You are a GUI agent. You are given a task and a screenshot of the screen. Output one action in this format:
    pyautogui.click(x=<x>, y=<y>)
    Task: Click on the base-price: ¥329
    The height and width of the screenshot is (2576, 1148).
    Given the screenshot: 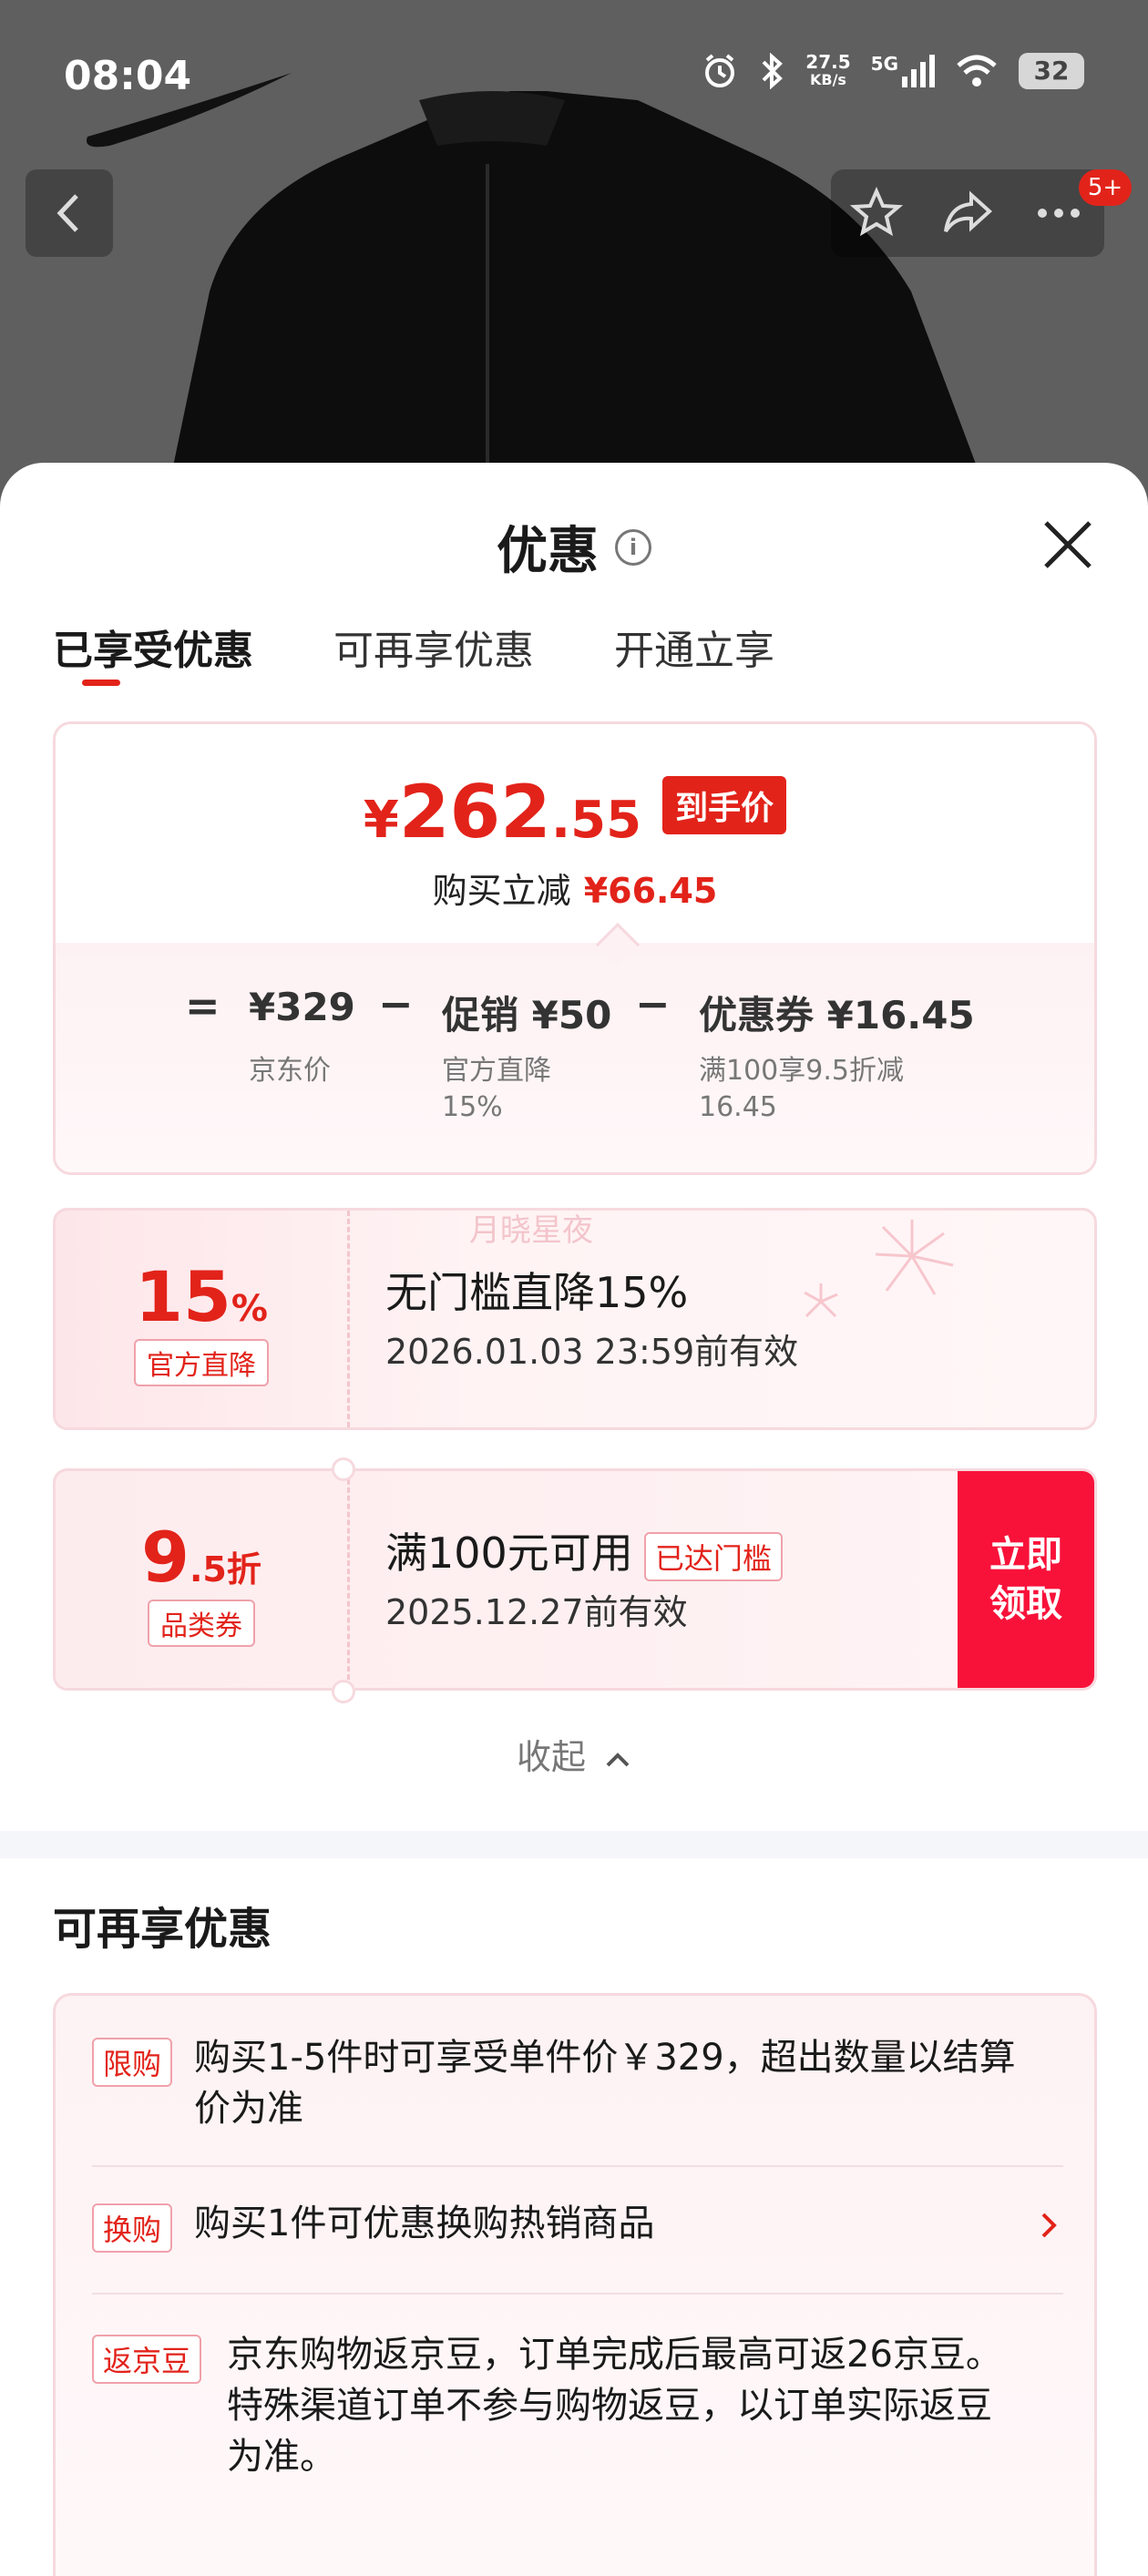 What is the action you would take?
    pyautogui.click(x=302, y=1007)
    